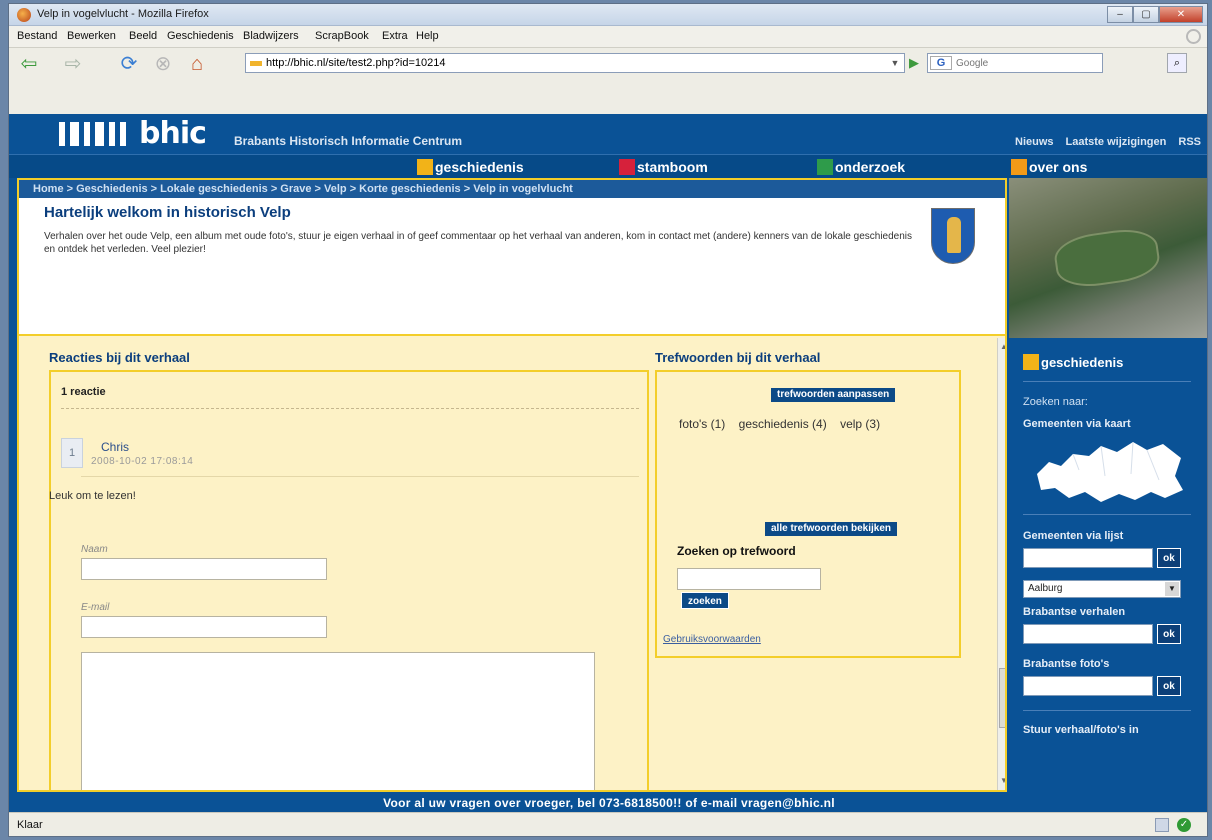 The image size is (1212, 840). Describe the element at coordinates (115, 447) in the screenshot. I see `comment-author: Chris` at that location.